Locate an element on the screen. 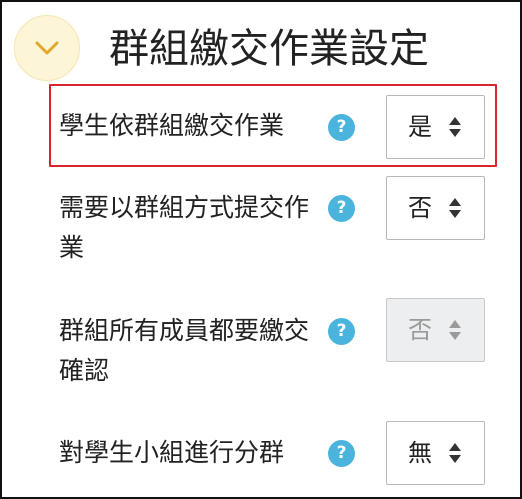 The image size is (522, 499). chevron-down-icon is located at coordinates (47, 48).